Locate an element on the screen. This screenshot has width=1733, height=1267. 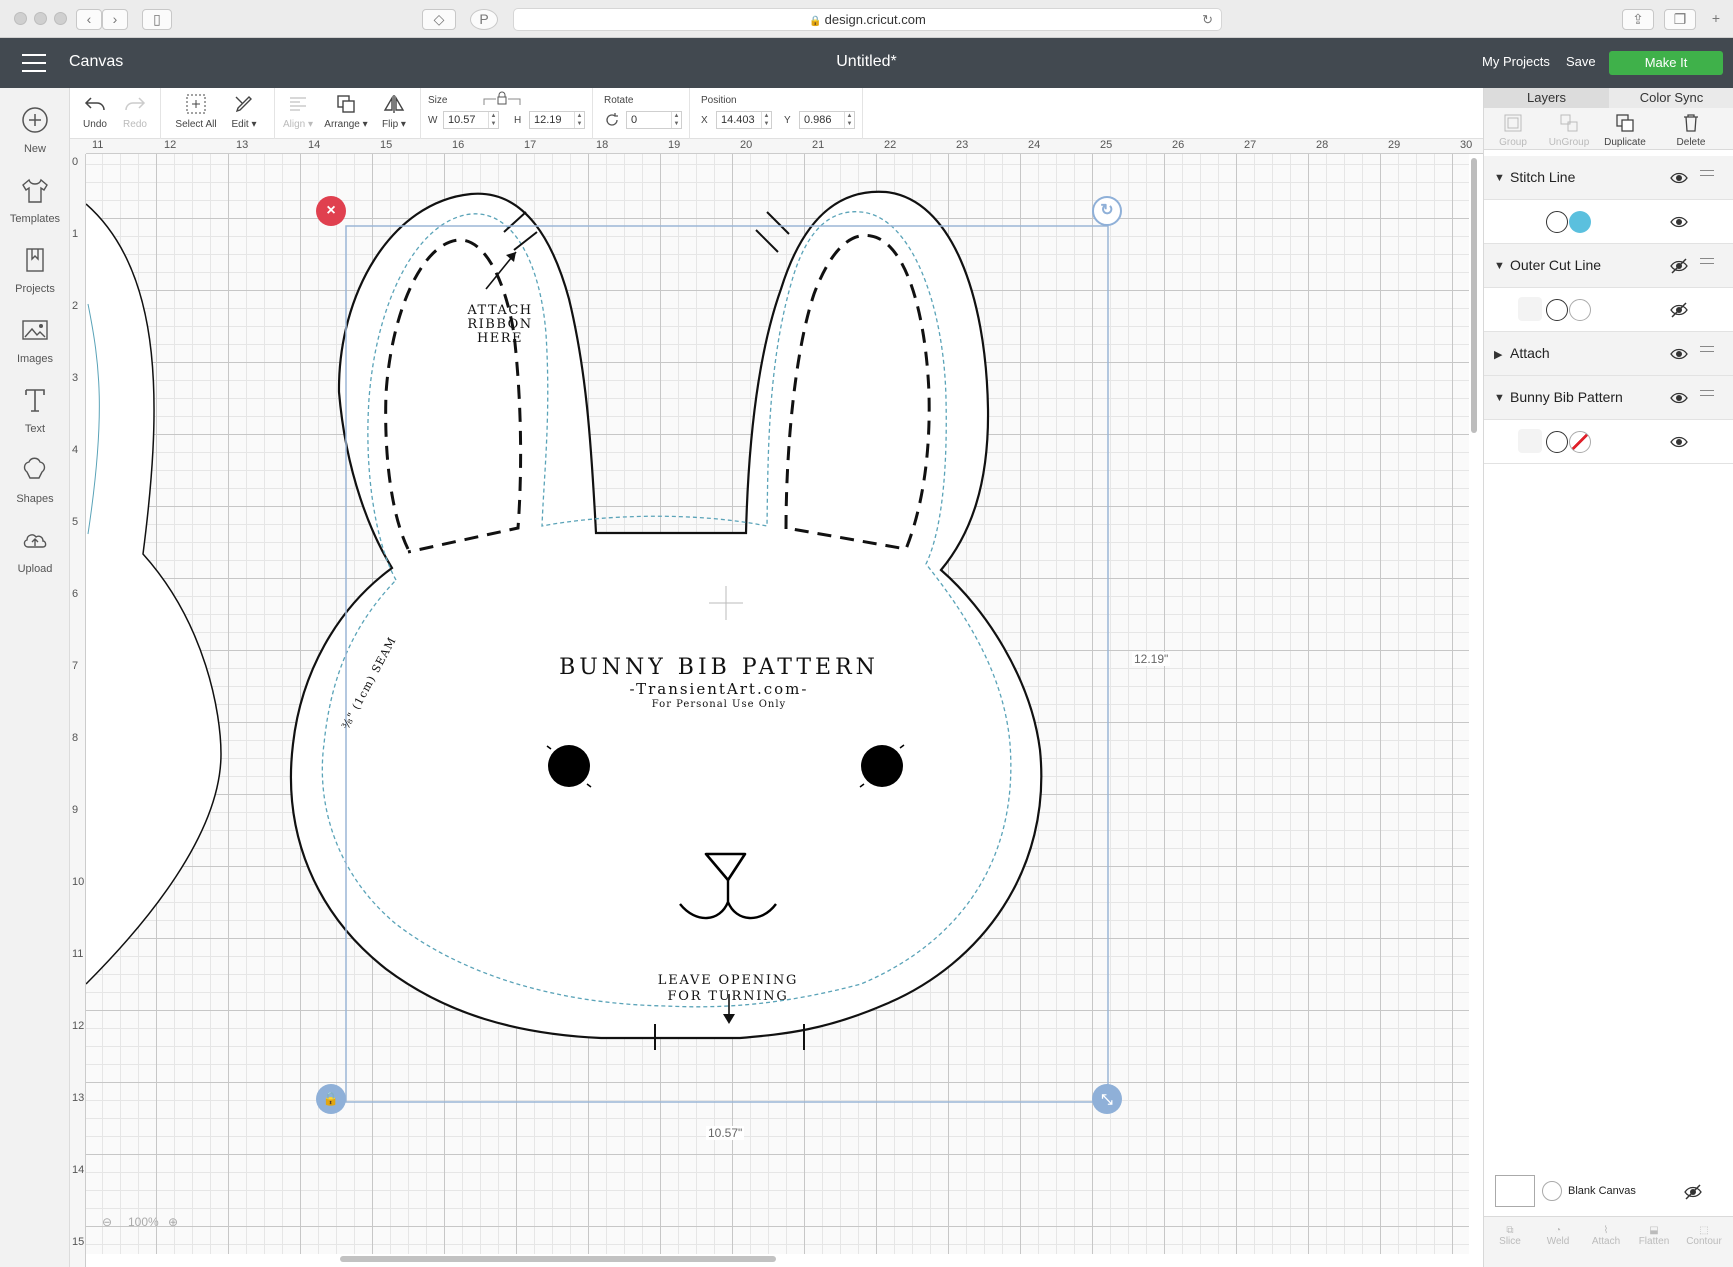
zoom-window-icon is located at coordinates (60, 18).